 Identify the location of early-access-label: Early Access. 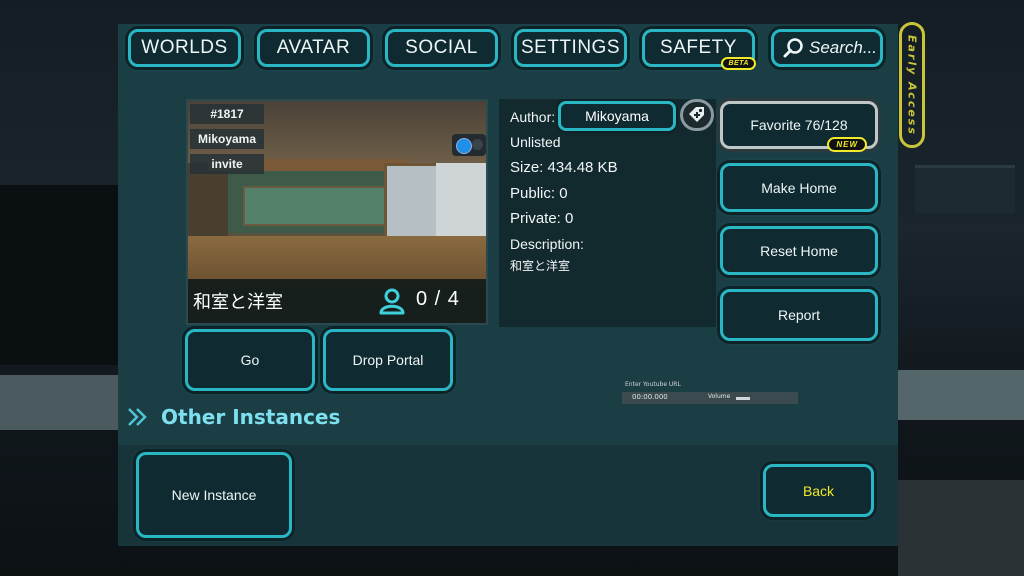
(912, 85).